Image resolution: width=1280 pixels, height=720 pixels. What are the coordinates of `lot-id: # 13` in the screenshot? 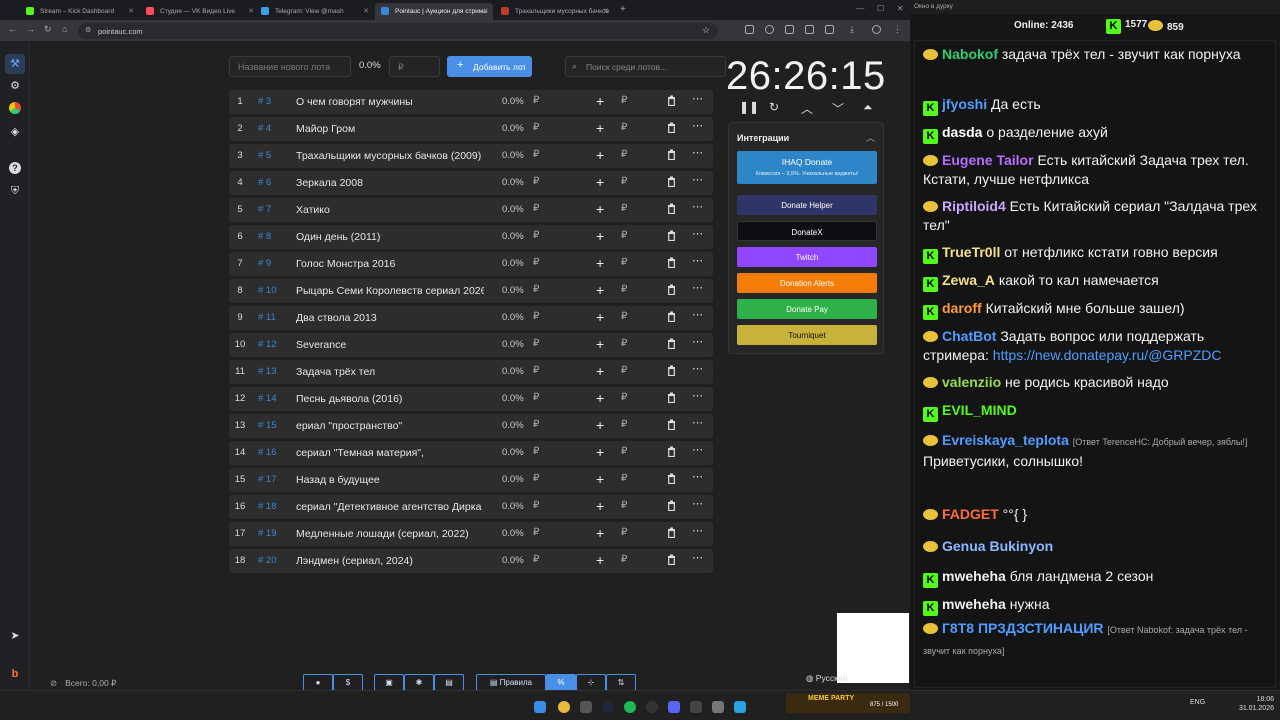 It's located at (267, 371).